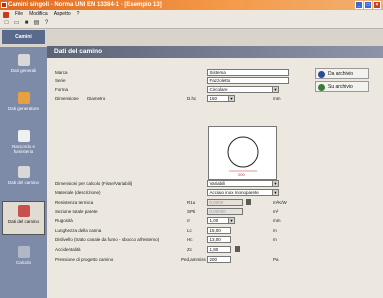 The height and width of the screenshot is (298, 383). Describe the element at coordinates (377, 5) in the screenshot. I see `close-button: ×` at that location.